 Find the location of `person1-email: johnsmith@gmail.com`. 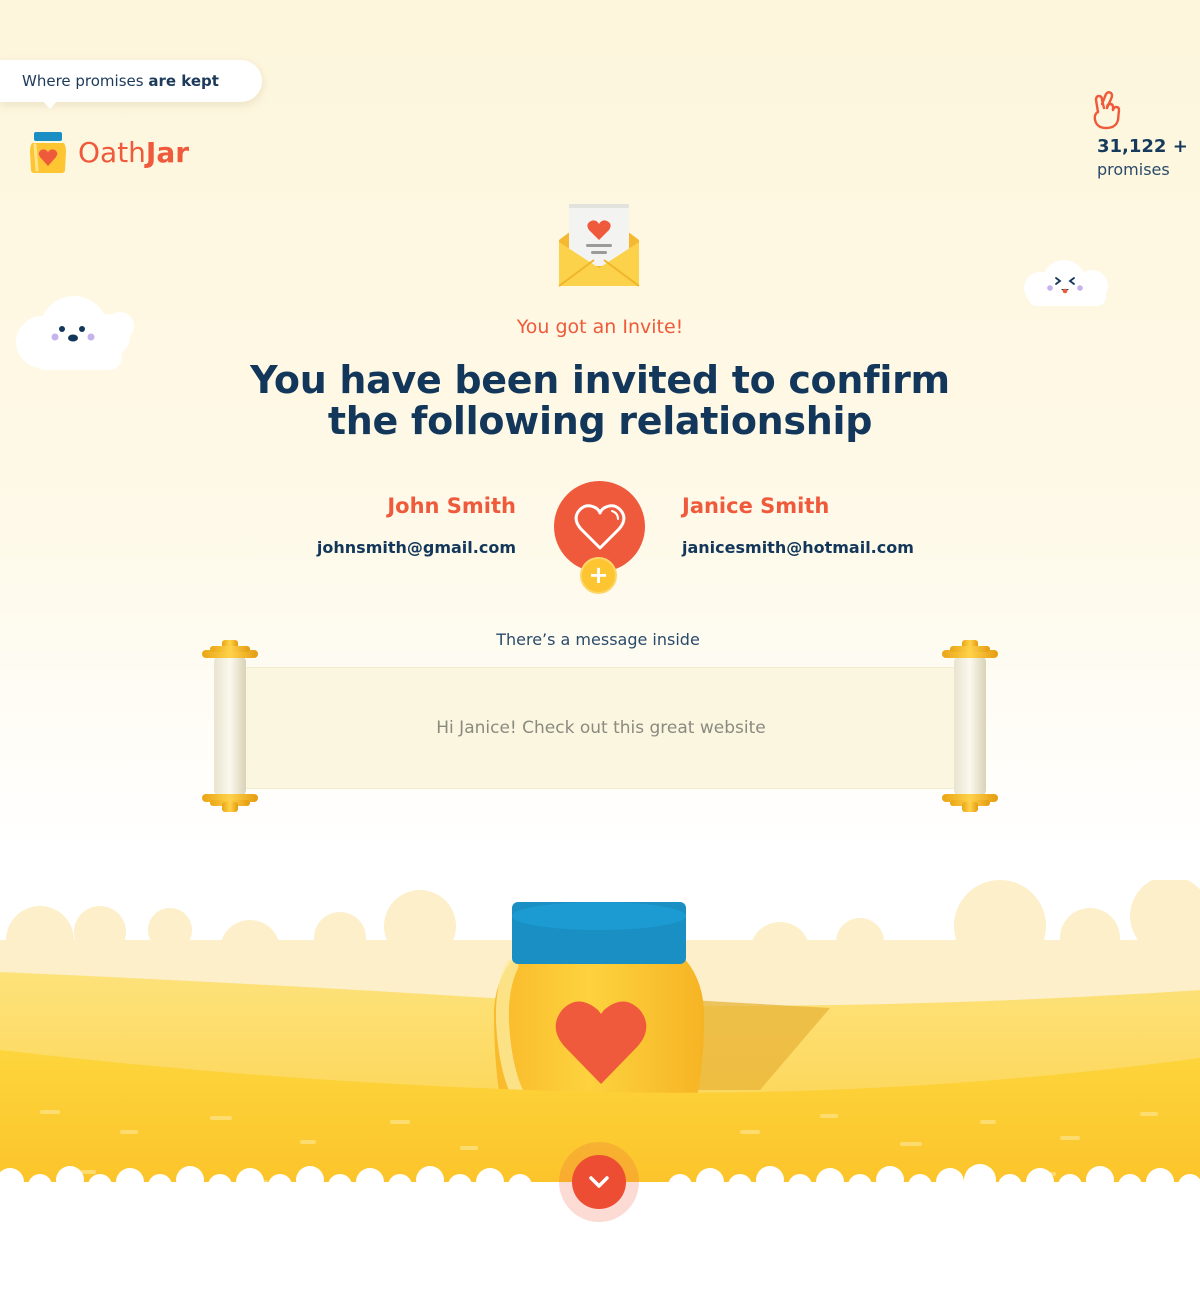

person1-email: johnsmith@gmail.com is located at coordinates (416, 547).